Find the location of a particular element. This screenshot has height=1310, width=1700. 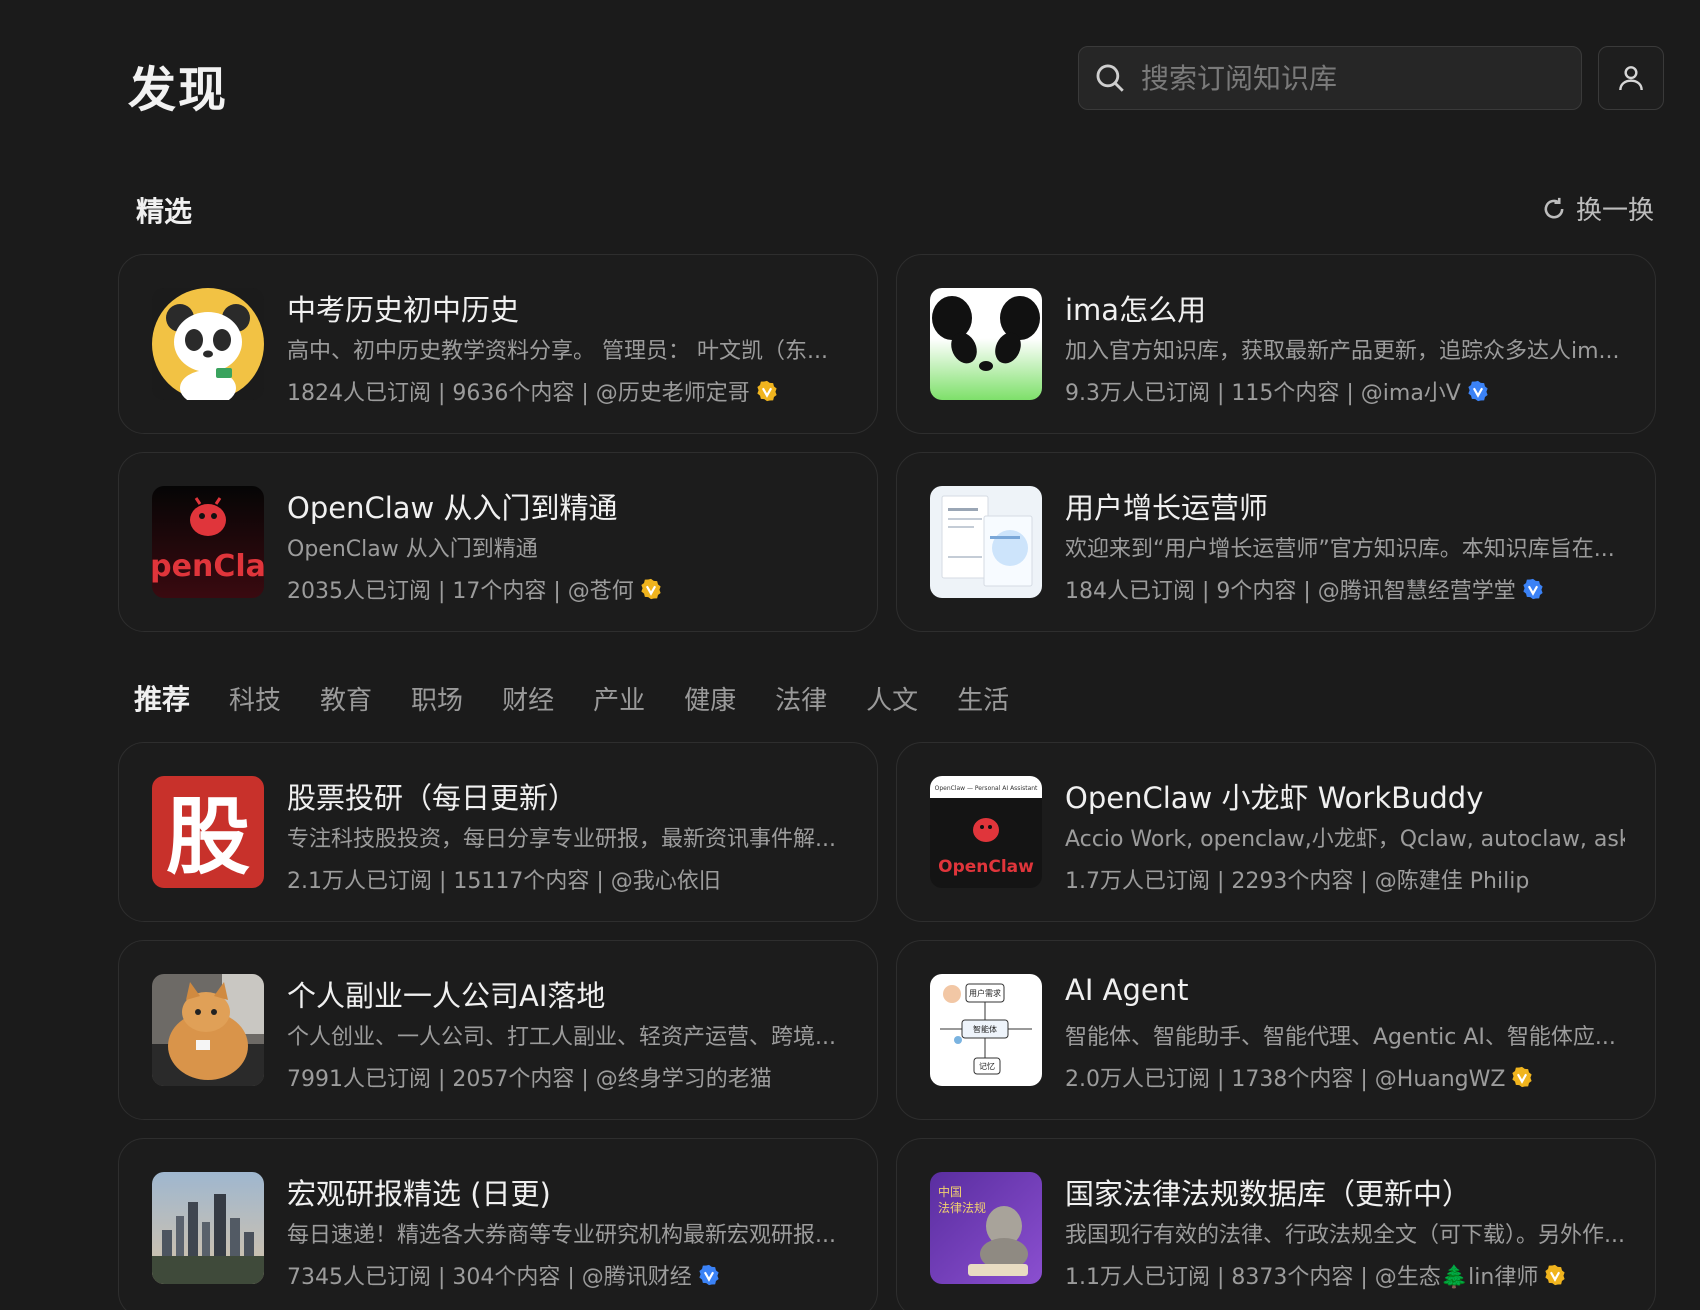

card-meta-text: 7991人已订阅 | 2057个内容 | @终身学习的老猫 is located at coordinates (529, 1079).